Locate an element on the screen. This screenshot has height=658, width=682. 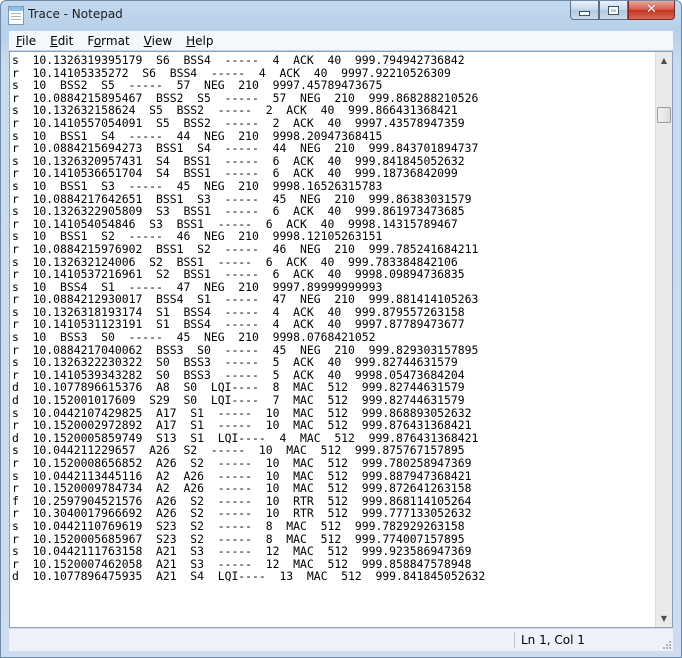
window-title: Trace - Notepad is located at coordinates (75, 14).